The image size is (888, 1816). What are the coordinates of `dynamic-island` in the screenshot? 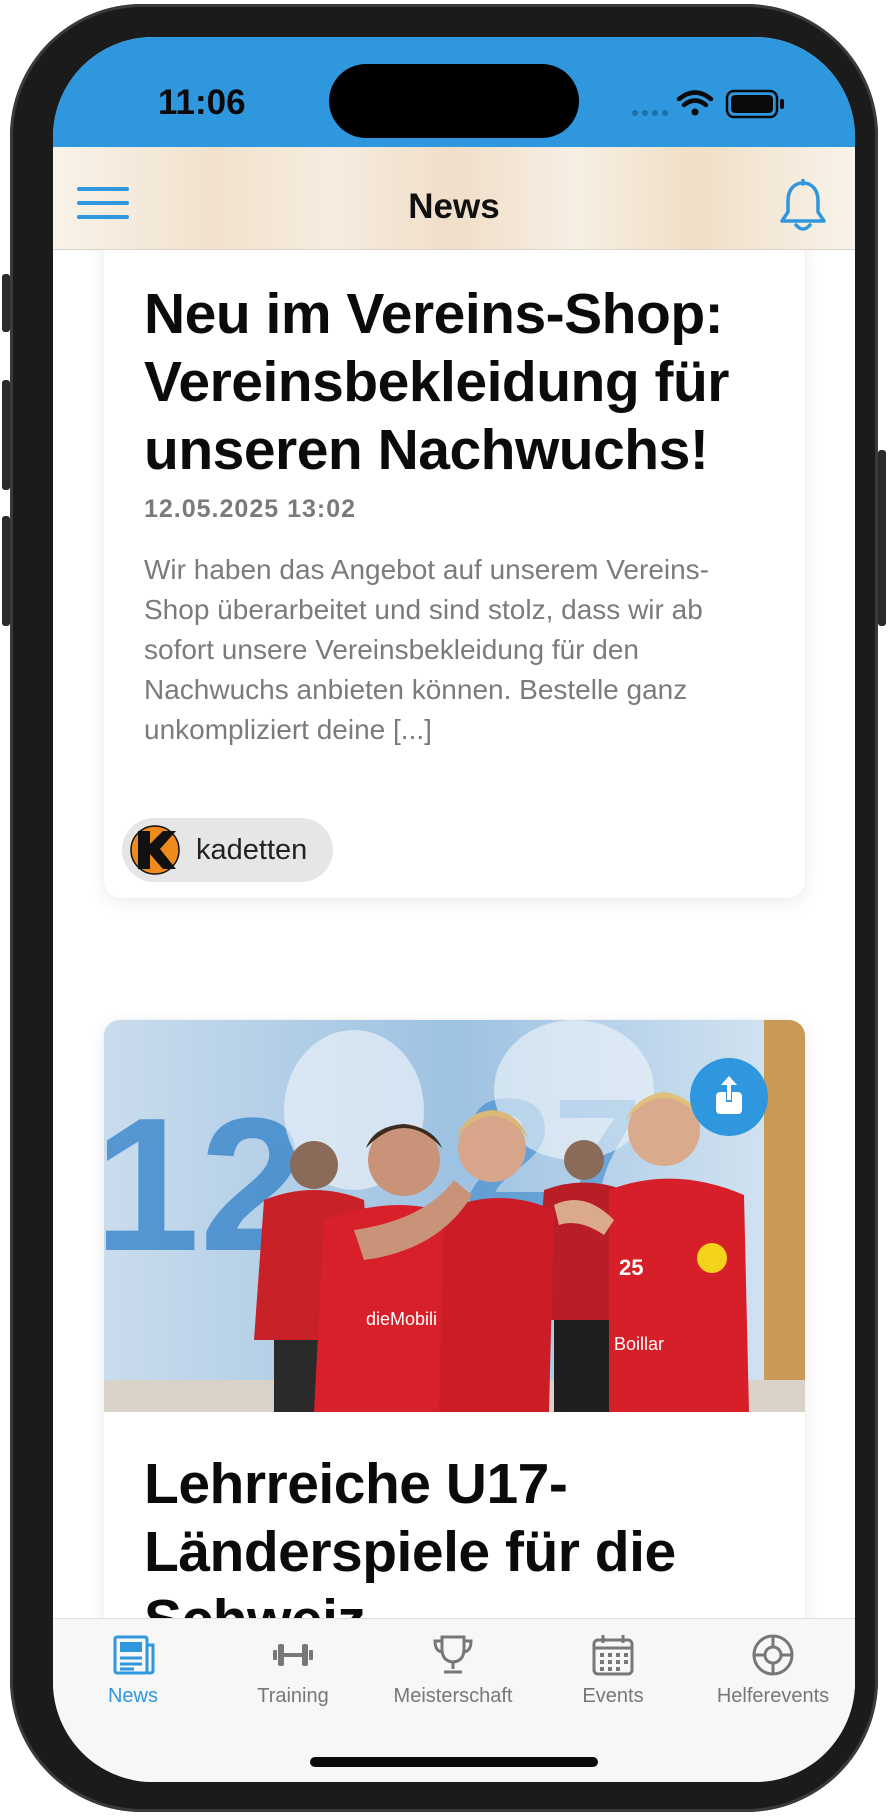 It's located at (454, 101).